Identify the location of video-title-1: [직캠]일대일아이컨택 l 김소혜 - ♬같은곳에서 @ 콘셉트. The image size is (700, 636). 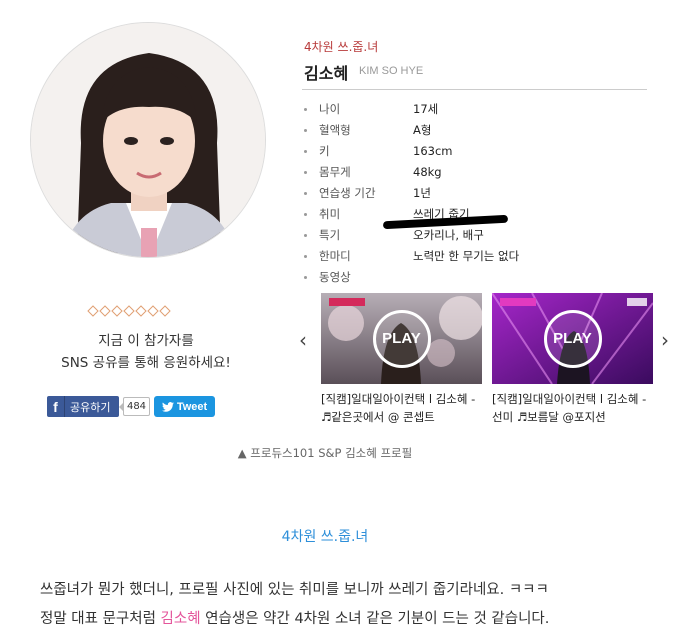
(401, 408).